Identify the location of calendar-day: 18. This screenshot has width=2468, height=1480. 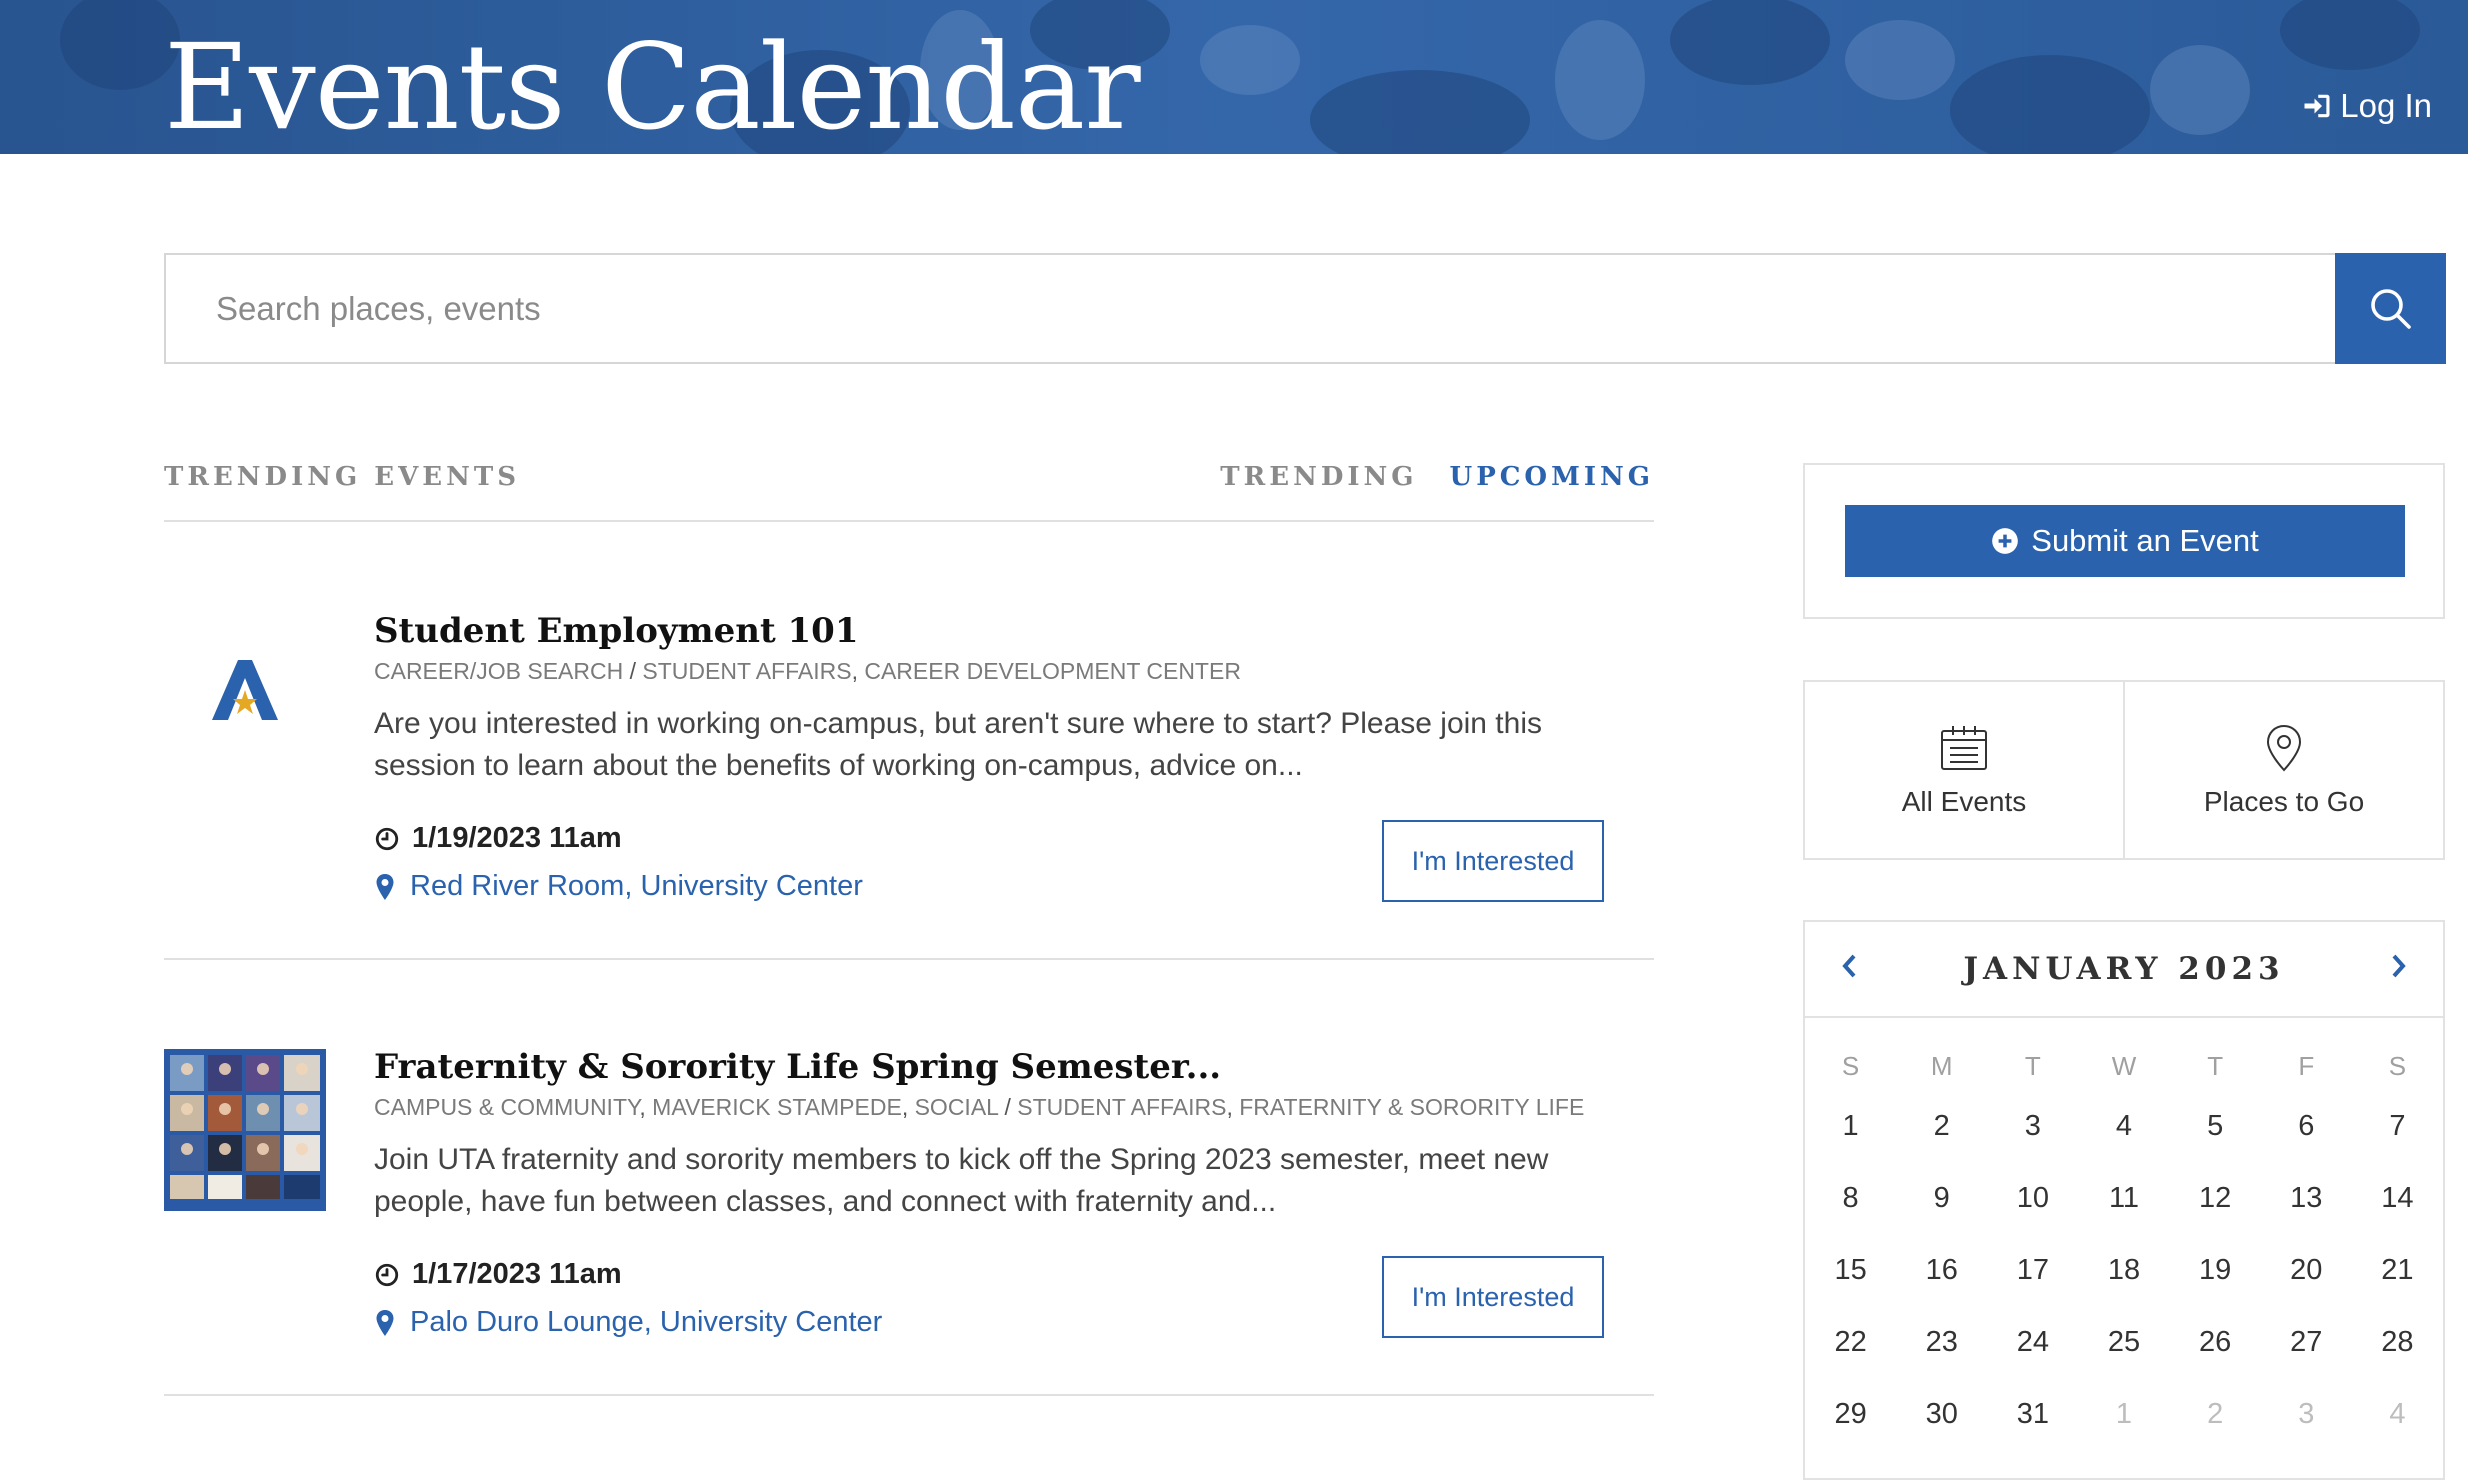
(2123, 1270).